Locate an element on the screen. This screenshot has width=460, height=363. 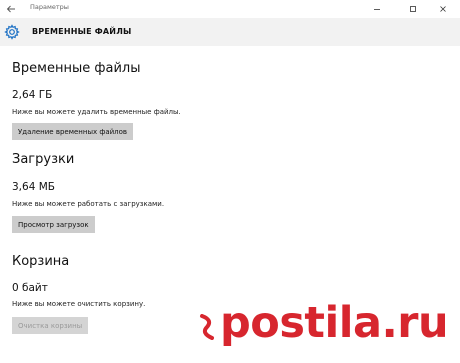
close-button is located at coordinates (443, 9).